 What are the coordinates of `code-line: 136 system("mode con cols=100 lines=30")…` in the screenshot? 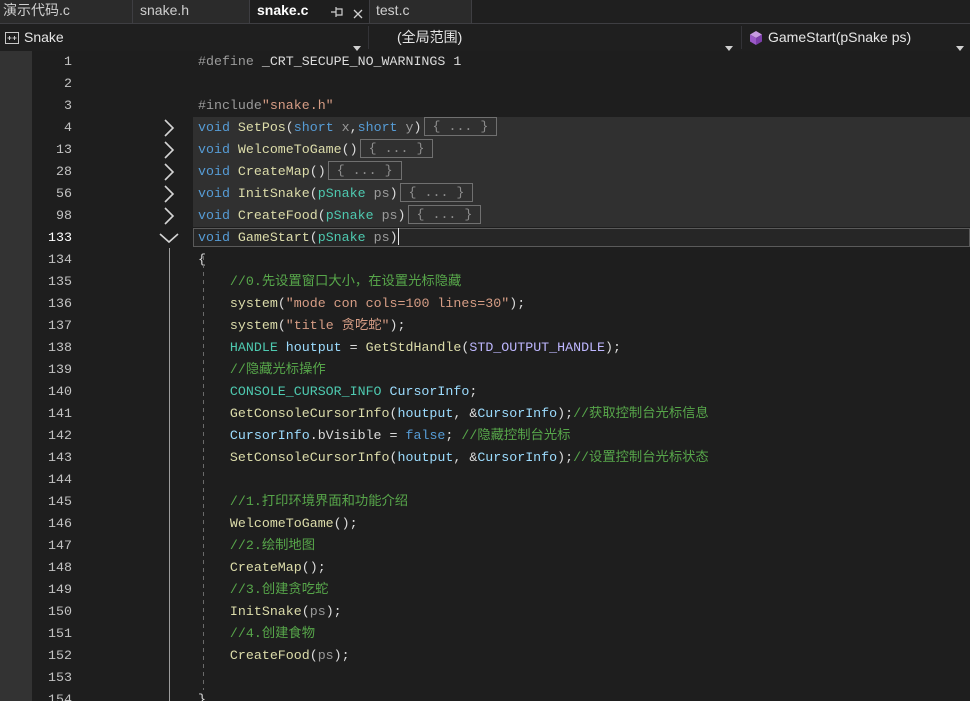 It's located at (485, 304).